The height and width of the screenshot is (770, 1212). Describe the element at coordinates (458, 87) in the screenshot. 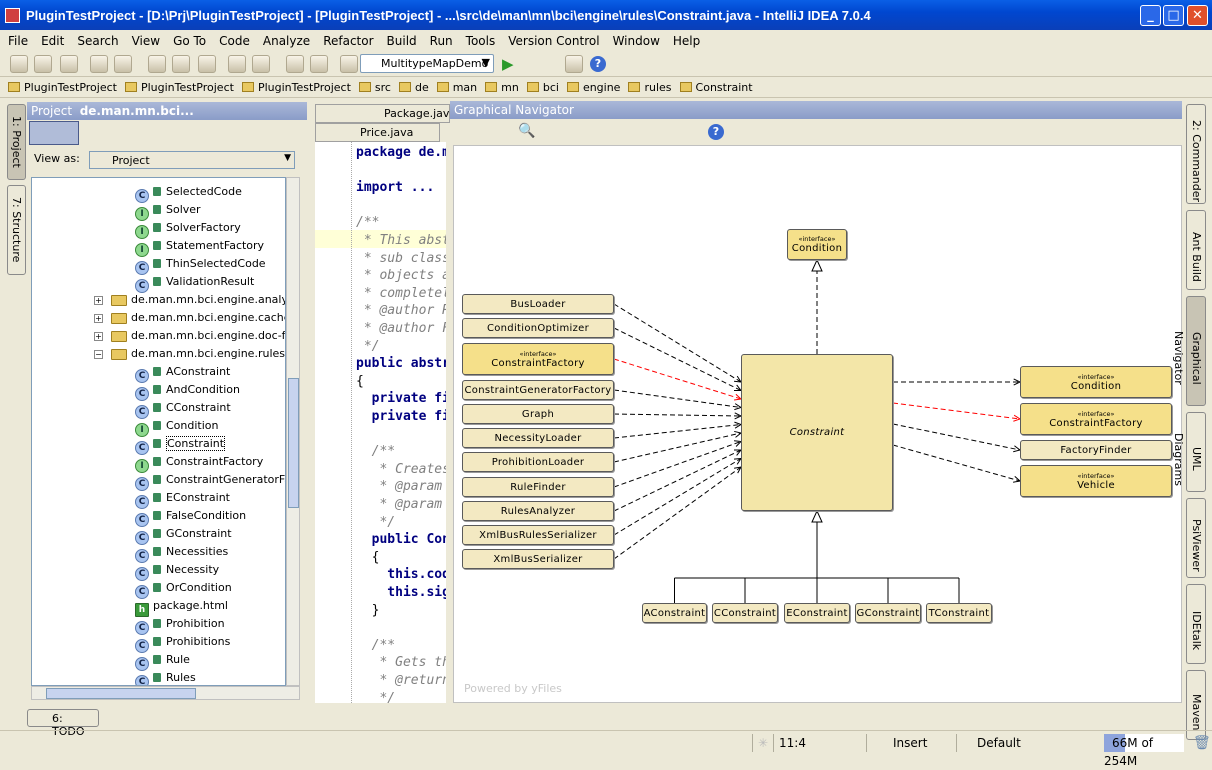

I see `breadcrumb-item: man` at that location.